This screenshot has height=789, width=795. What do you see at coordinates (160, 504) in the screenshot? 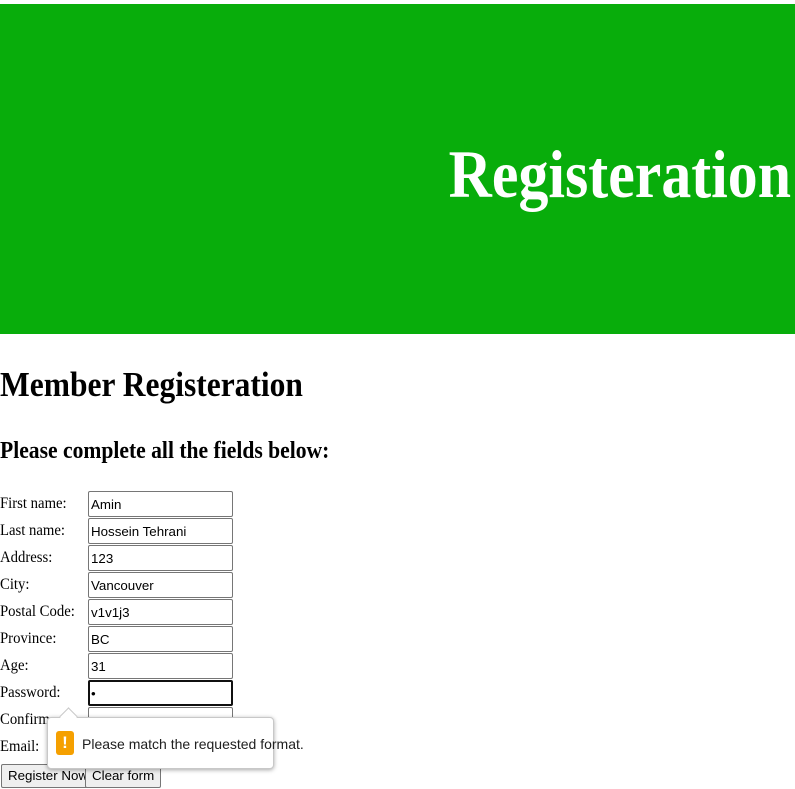
I see `first-name-input` at bounding box center [160, 504].